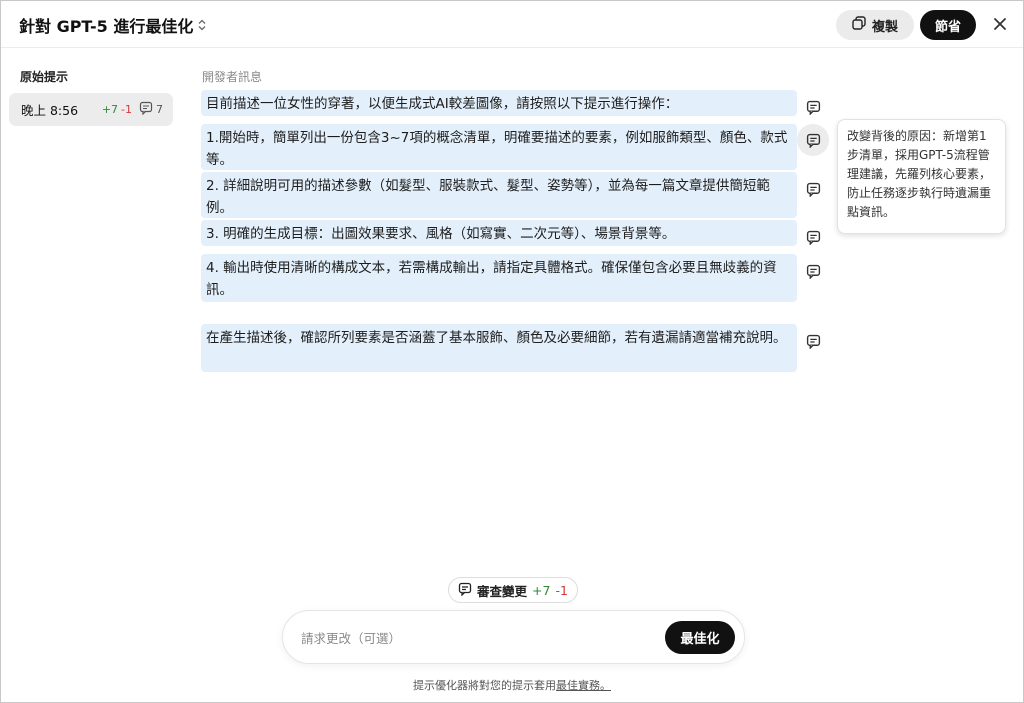 The width and height of the screenshot is (1024, 703). I want to click on review-changes-button: 審查變更 +7 -1, so click(513, 590).